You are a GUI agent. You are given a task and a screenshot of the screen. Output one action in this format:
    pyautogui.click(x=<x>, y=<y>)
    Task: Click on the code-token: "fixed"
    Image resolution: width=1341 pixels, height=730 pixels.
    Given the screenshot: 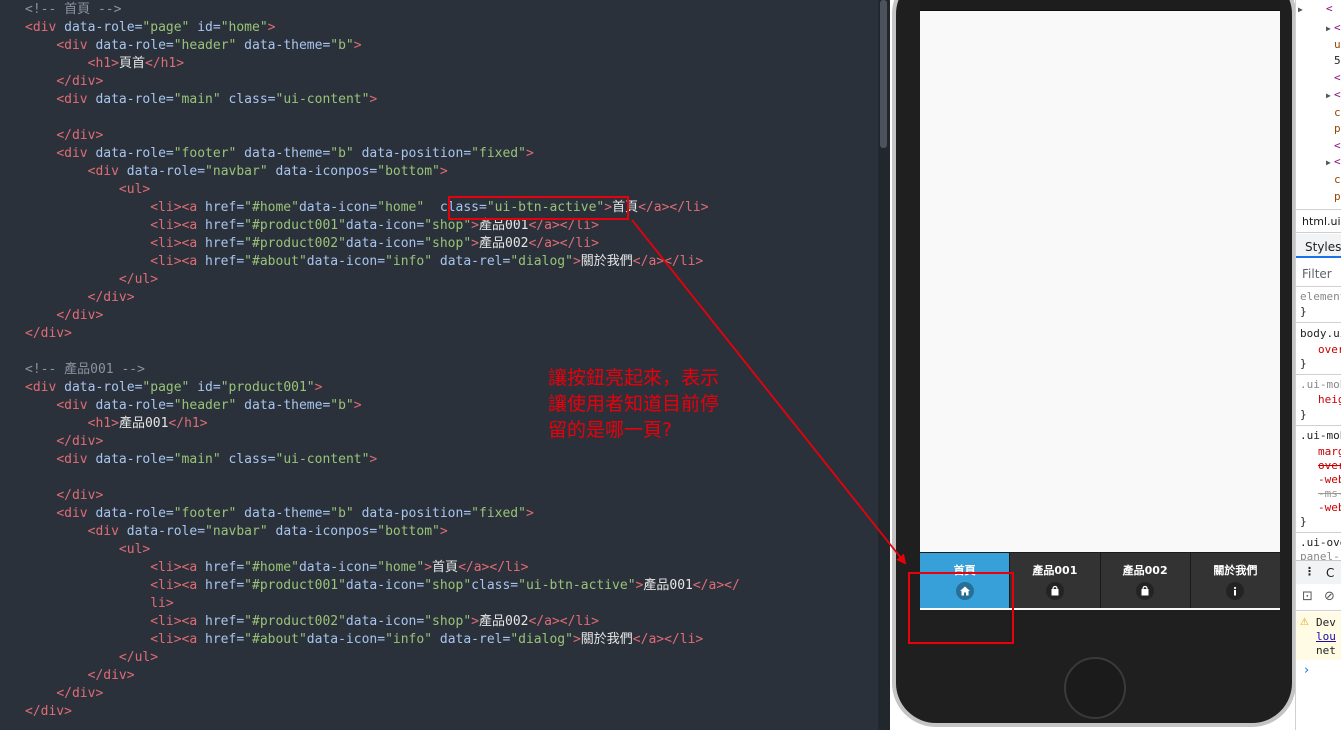 What is the action you would take?
    pyautogui.click(x=498, y=153)
    